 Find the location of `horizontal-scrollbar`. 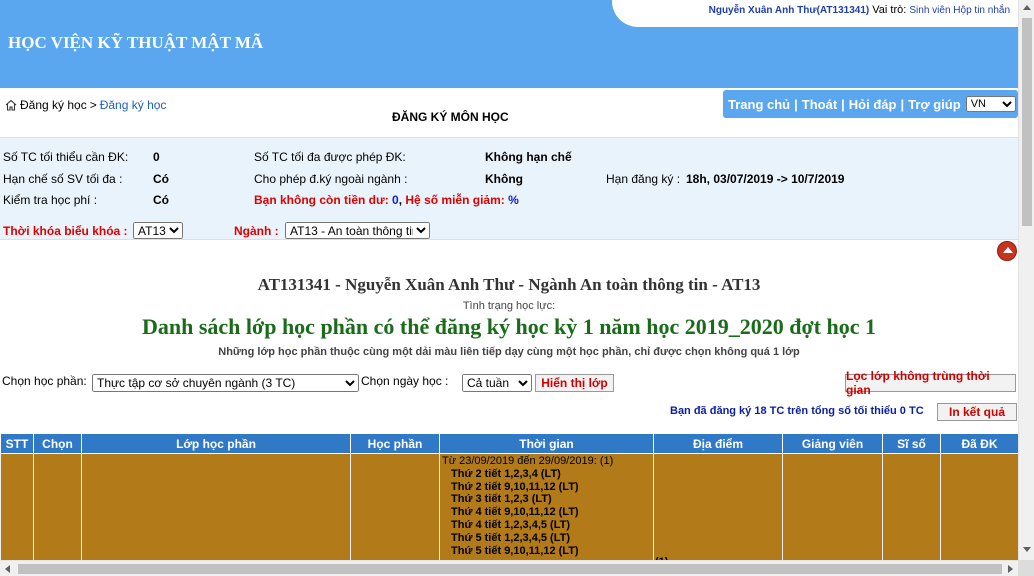

horizontal-scrollbar is located at coordinates (509, 568).